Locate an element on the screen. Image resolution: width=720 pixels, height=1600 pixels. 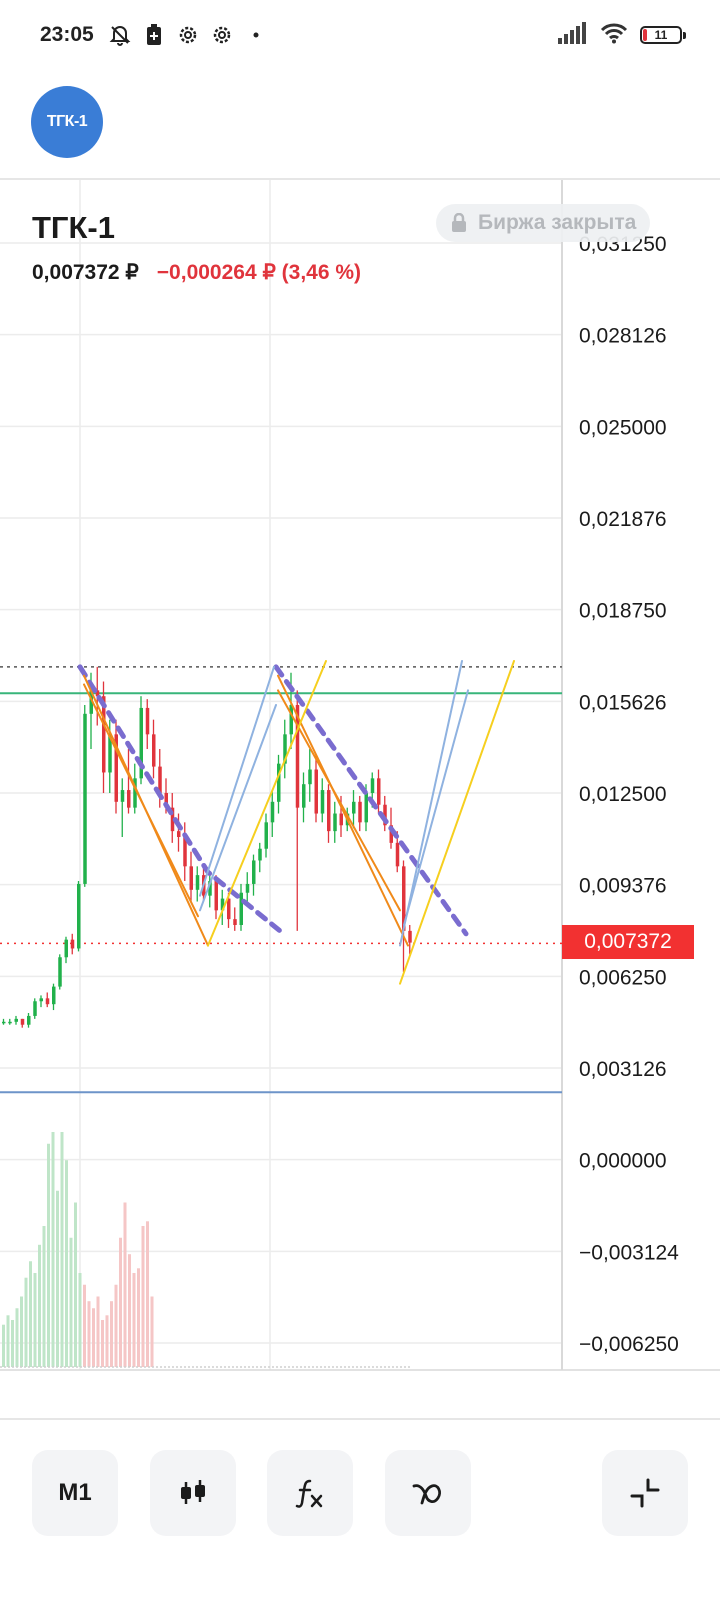
price-row: 0,007372 ₽ −0,000264 ₽ (3,46 %) is located at coordinates (196, 272).